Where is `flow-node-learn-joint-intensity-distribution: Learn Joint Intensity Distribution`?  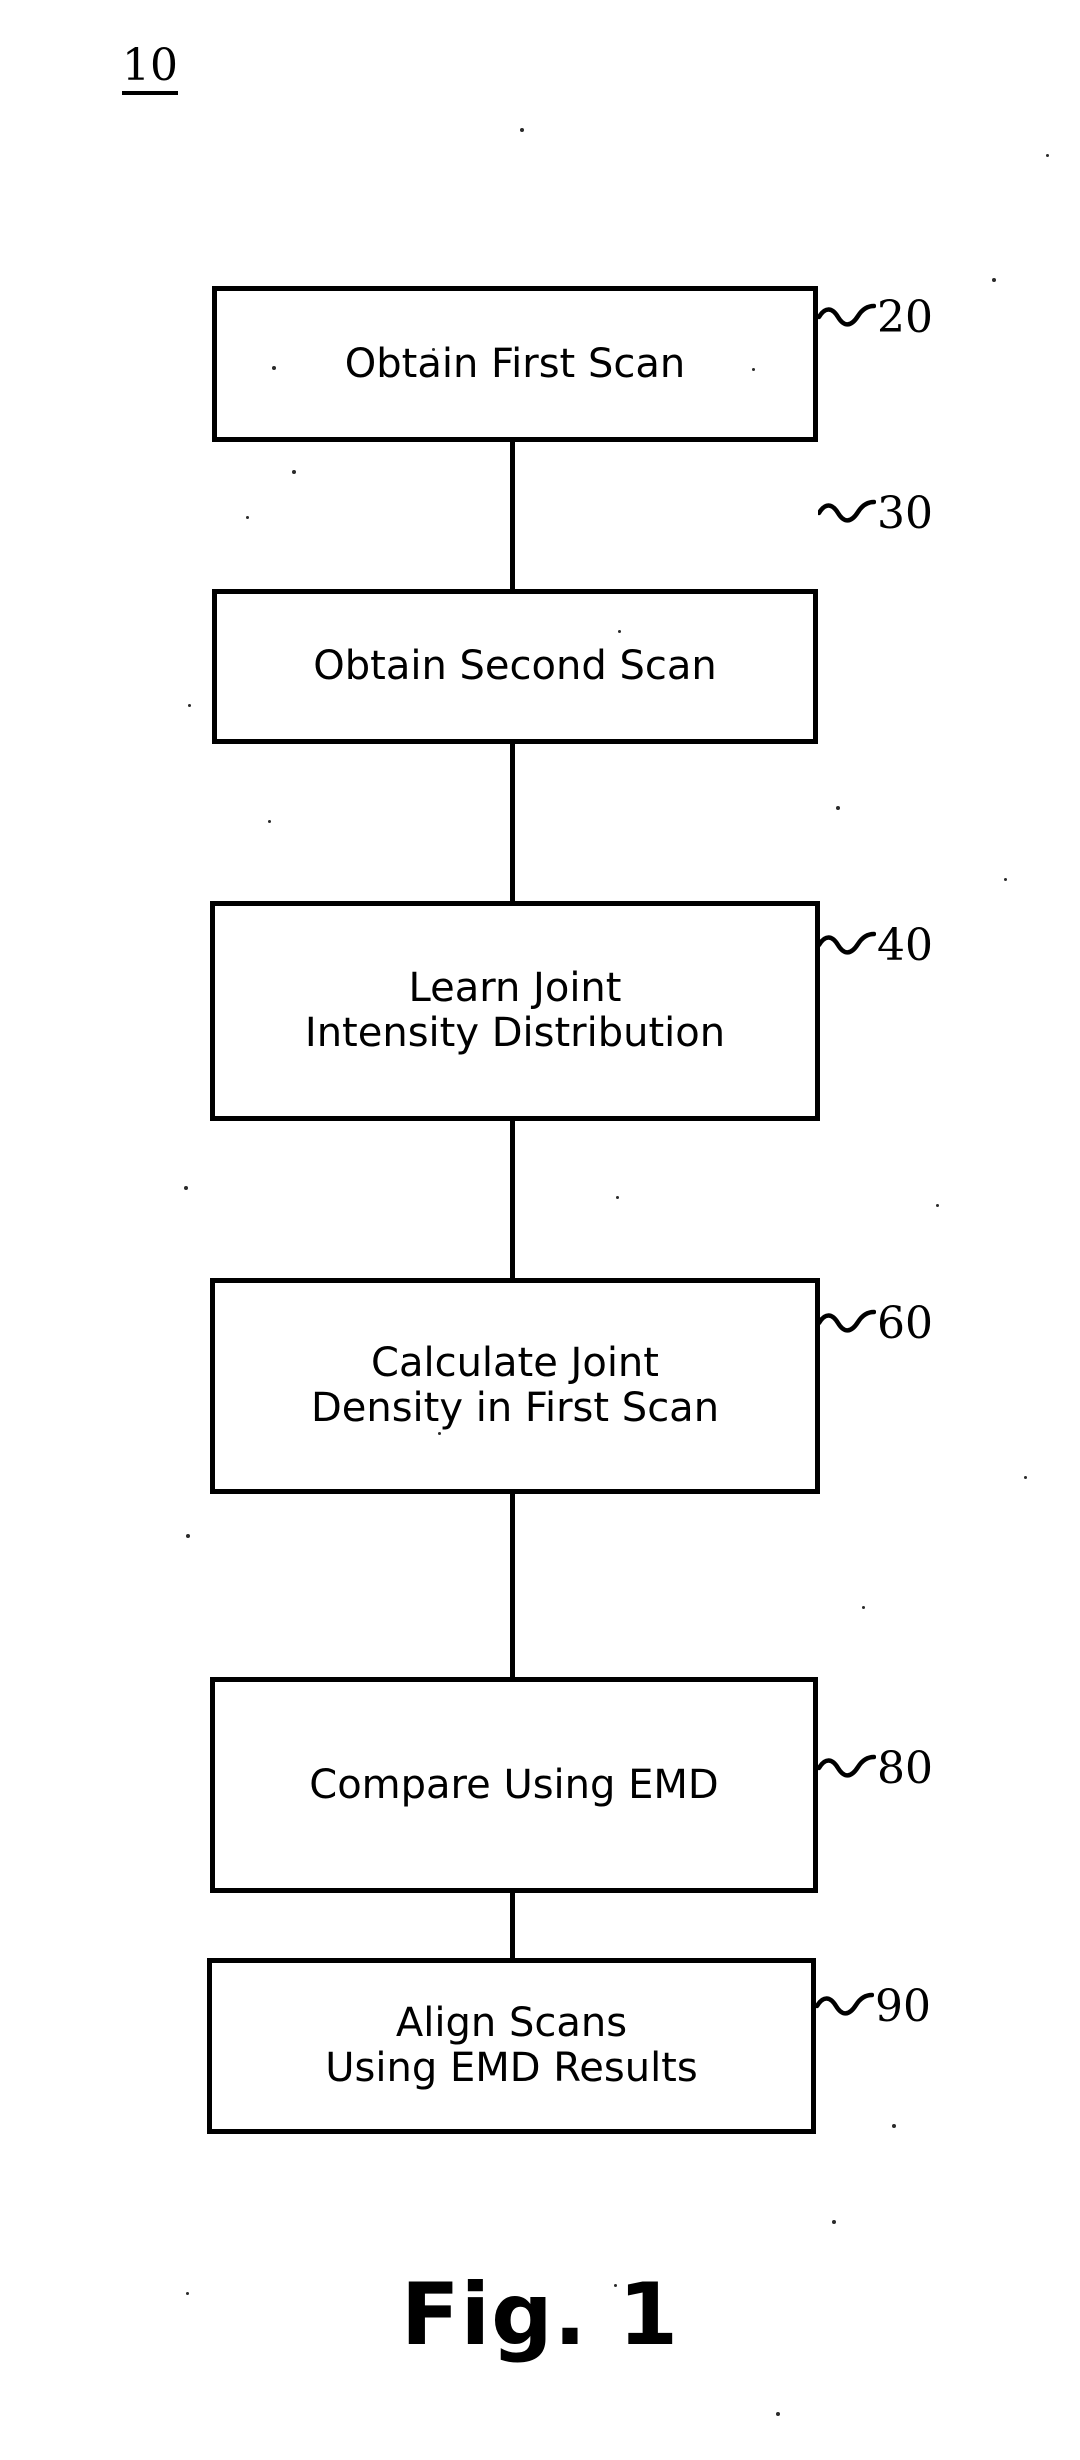
flow-node-learn-joint-intensity-distribution: Learn Joint Intensity Distribution is located at coordinates (515, 1011).